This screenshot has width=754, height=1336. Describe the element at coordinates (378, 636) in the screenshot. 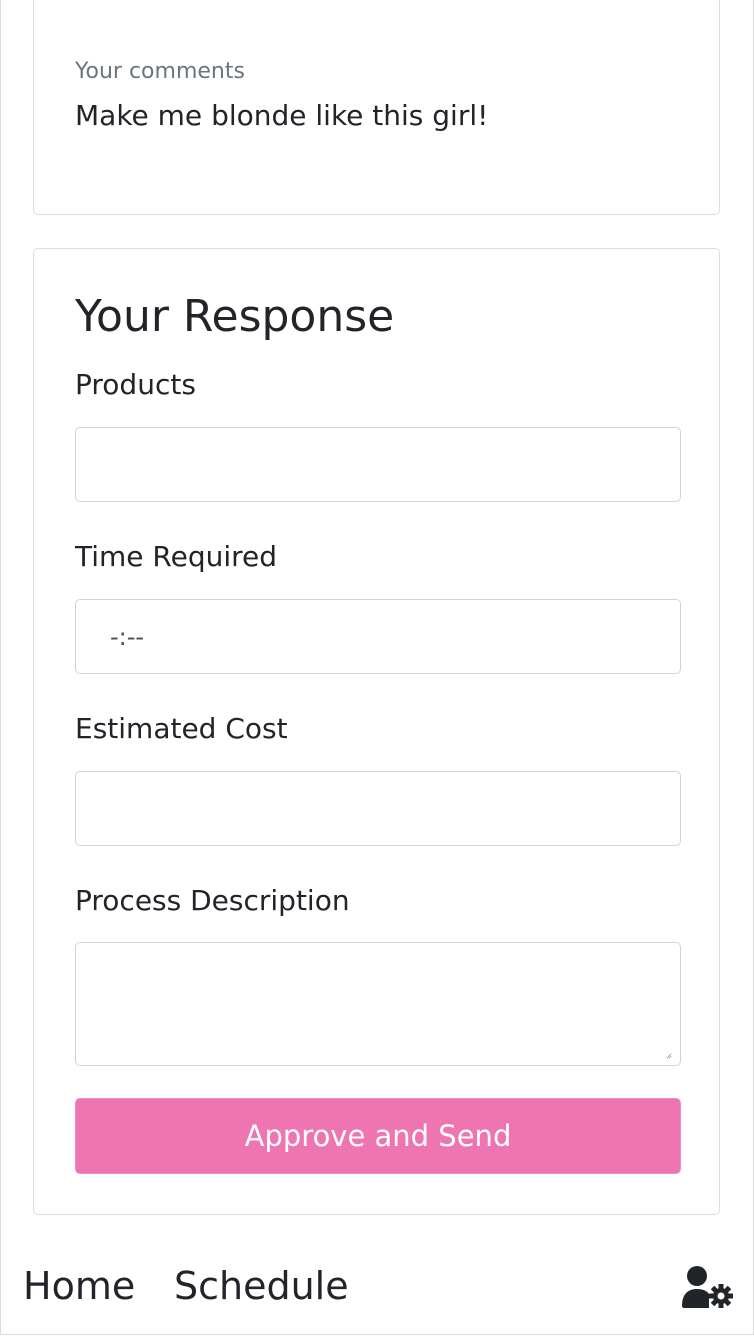

I see `time-required-input: -:--` at that location.